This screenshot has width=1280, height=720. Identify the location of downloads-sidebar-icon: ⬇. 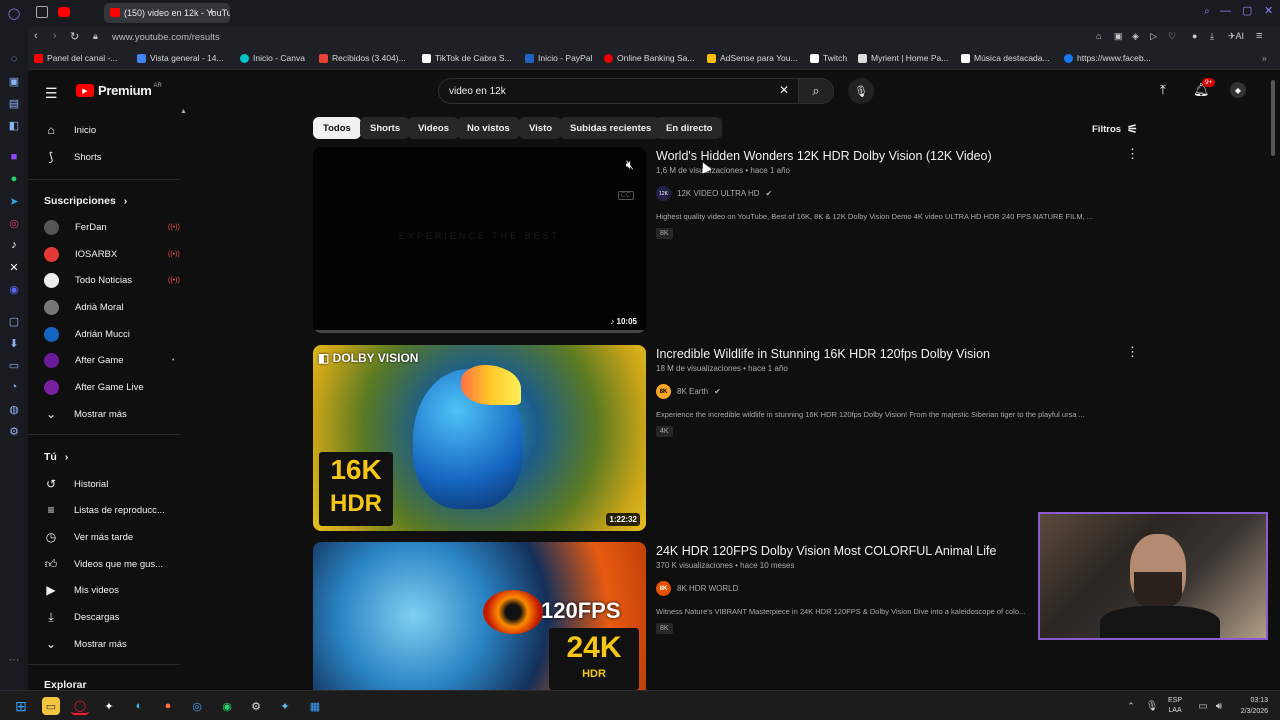
(14, 343).